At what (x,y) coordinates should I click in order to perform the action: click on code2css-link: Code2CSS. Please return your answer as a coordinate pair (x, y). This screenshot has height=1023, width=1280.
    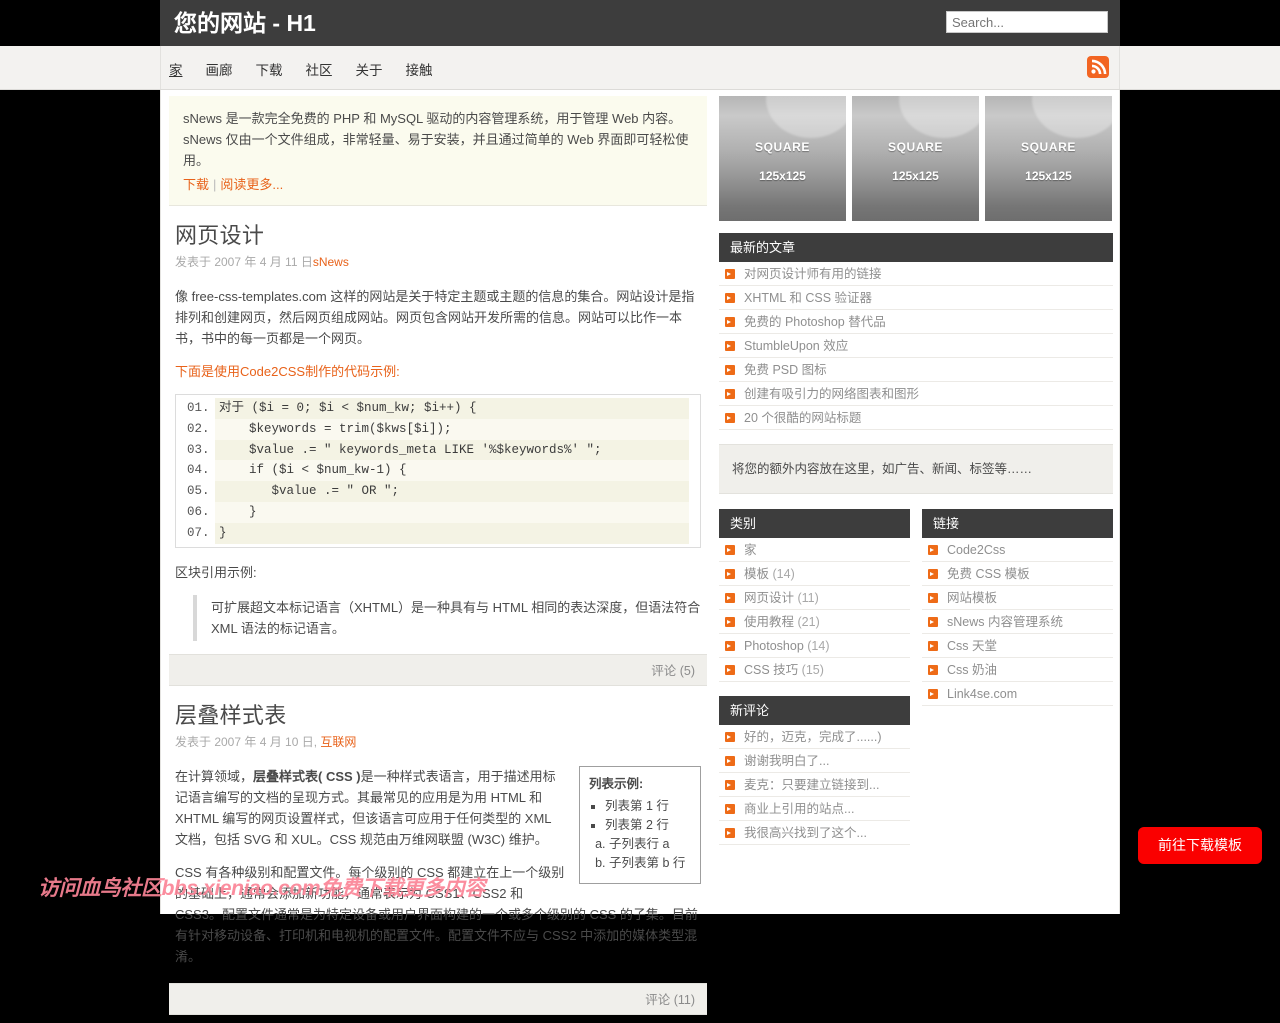
    Looking at the image, I should click on (272, 371).